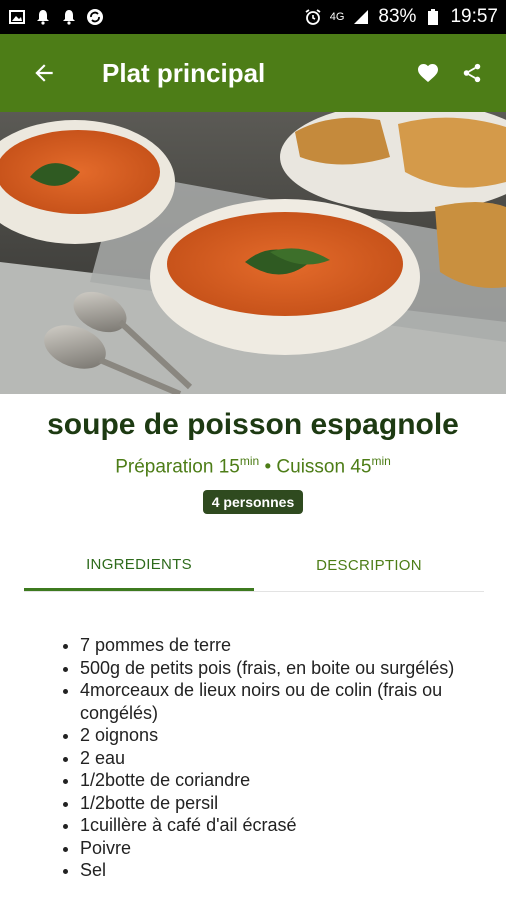 The image size is (506, 900). I want to click on heart-icon, so click(428, 73).